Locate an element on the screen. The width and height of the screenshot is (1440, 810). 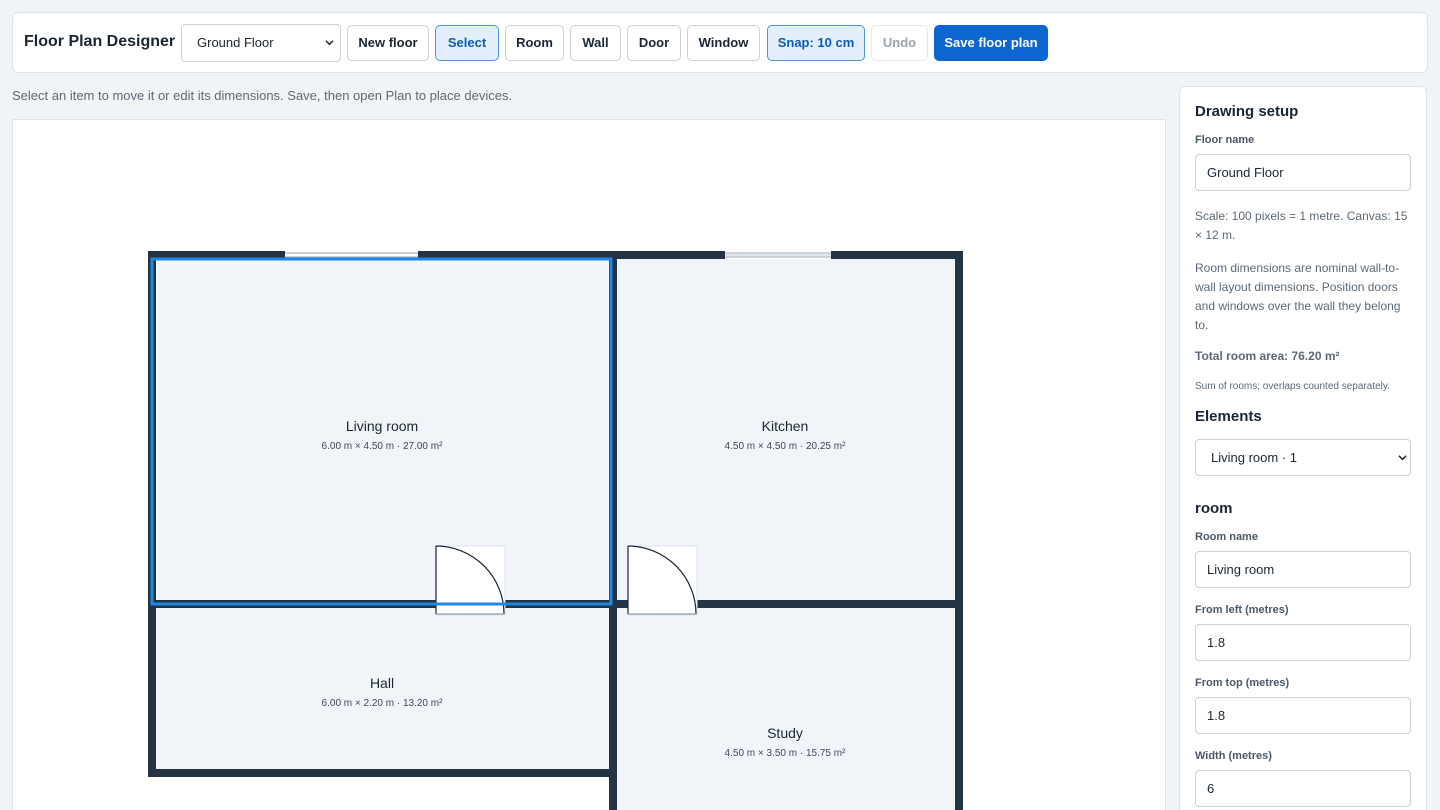
room-name-value: Living room is located at coordinates (1241, 569).